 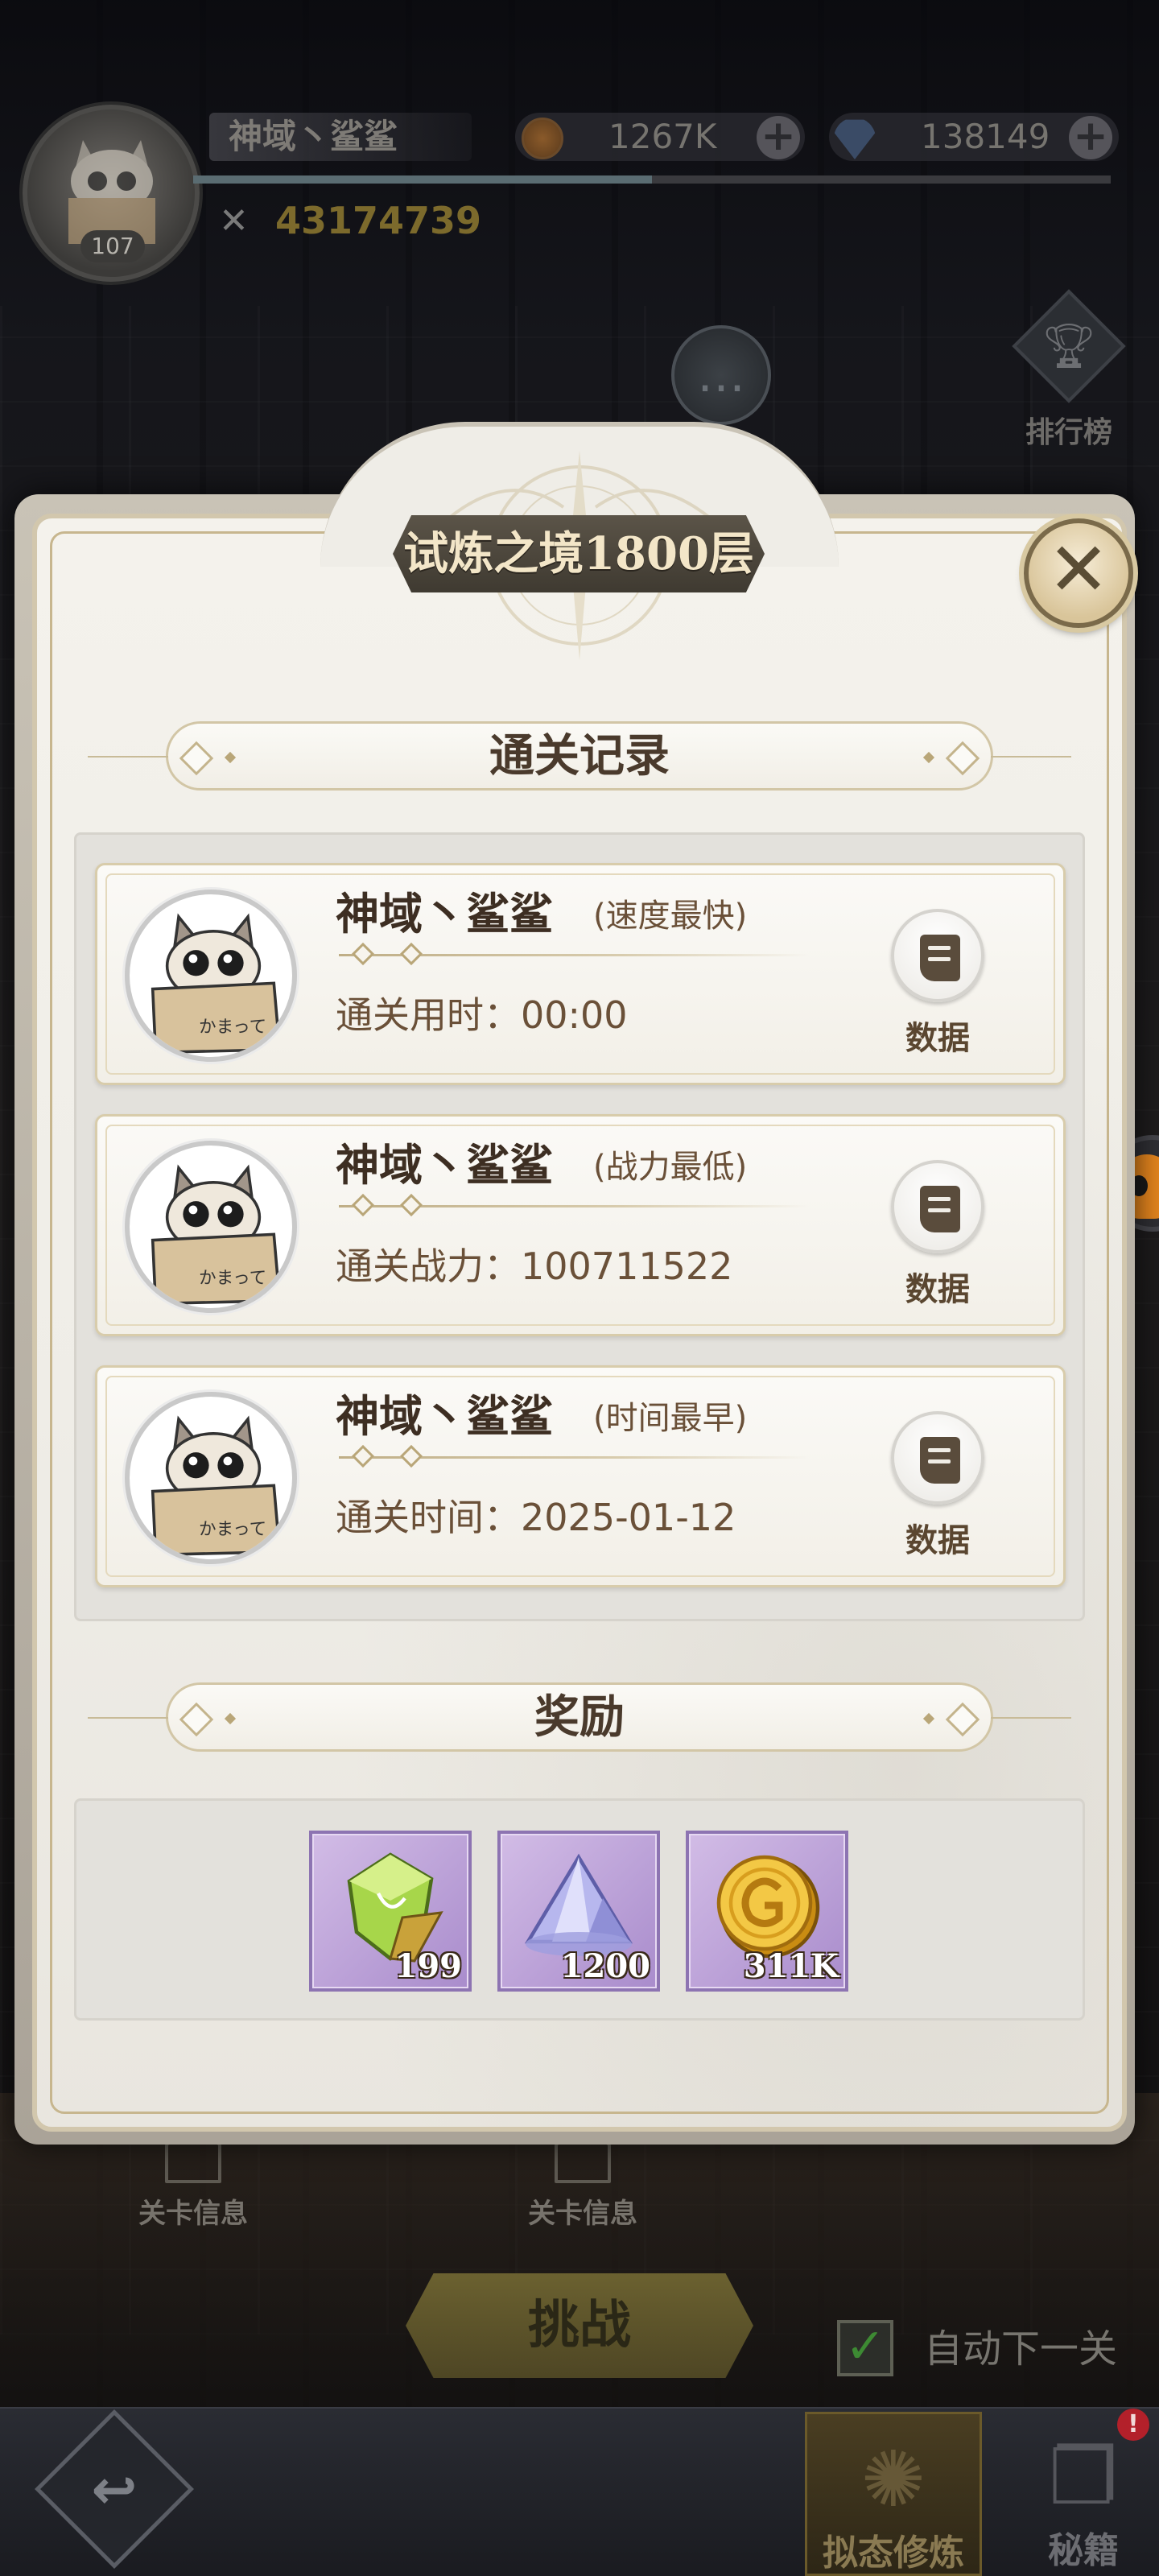 What do you see at coordinates (582, 2186) in the screenshot?
I see `stage-info-right: 关卡信息` at bounding box center [582, 2186].